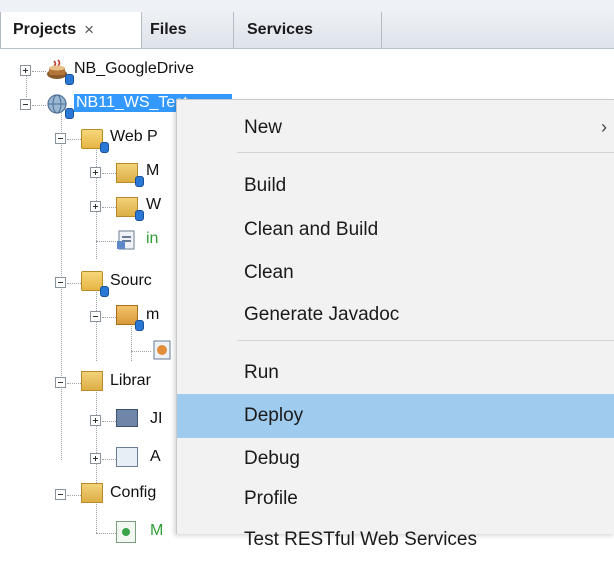  Describe the element at coordinates (271, 498) in the screenshot. I see `menu-item-label: Profile` at that location.